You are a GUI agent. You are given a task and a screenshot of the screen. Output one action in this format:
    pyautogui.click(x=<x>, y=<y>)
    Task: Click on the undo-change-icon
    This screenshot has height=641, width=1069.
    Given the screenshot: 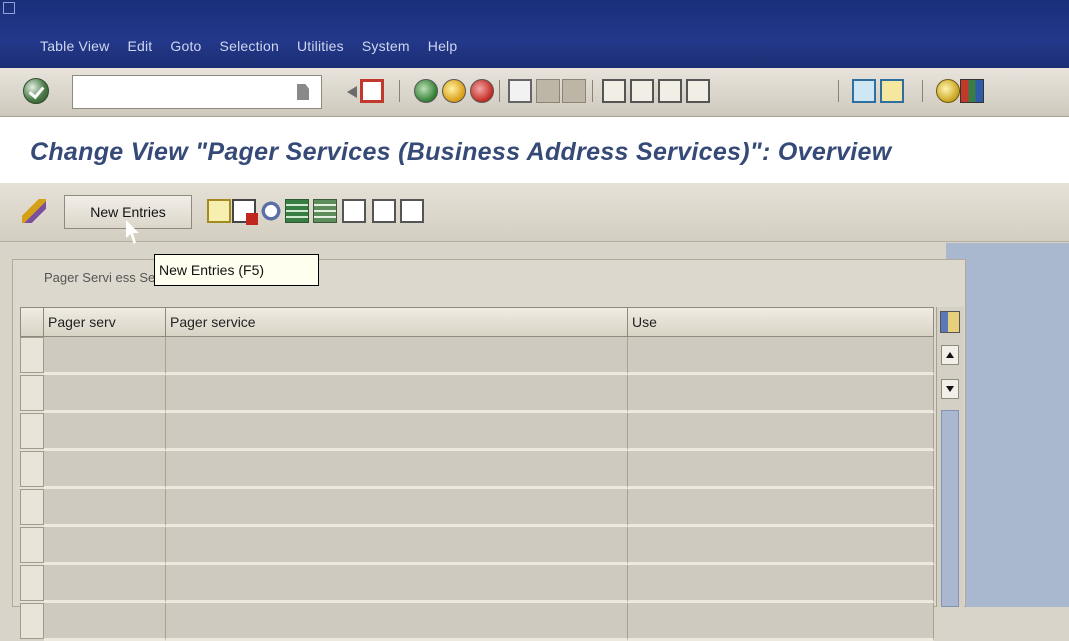 What is the action you would take?
    pyautogui.click(x=271, y=211)
    